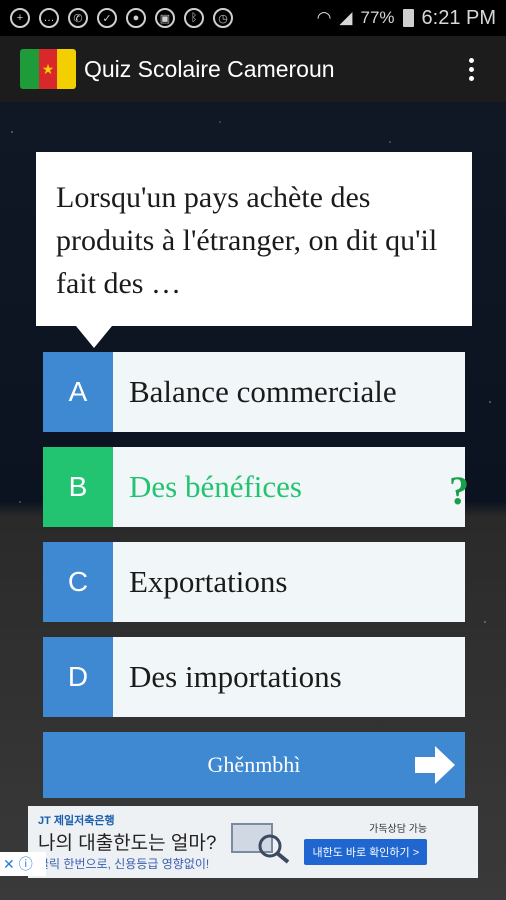 The height and width of the screenshot is (900, 506). I want to click on notification-icons: + … ✆ ✓ ● ▣ ᛒ ◷, so click(121, 18).